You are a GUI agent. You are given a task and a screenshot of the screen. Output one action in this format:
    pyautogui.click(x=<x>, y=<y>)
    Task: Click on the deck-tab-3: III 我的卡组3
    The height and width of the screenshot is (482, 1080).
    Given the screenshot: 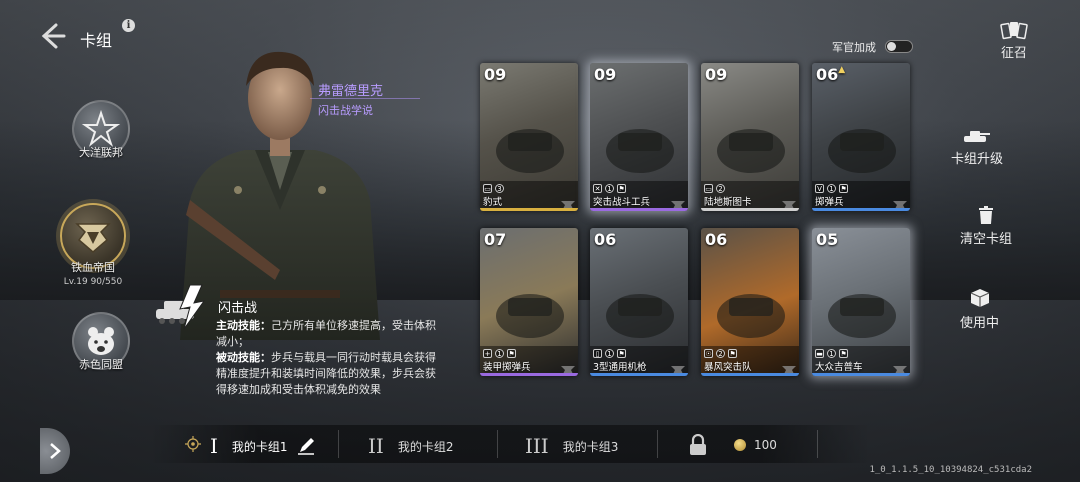 What is the action you would take?
    pyautogui.click(x=571, y=446)
    